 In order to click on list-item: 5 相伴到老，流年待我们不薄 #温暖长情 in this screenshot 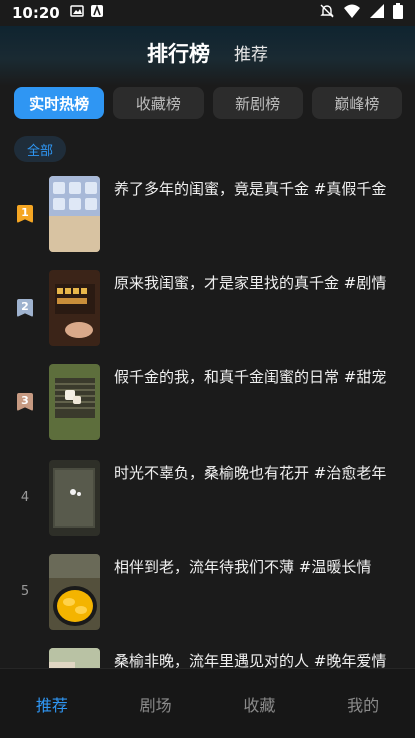, I will do `click(207, 587)`.